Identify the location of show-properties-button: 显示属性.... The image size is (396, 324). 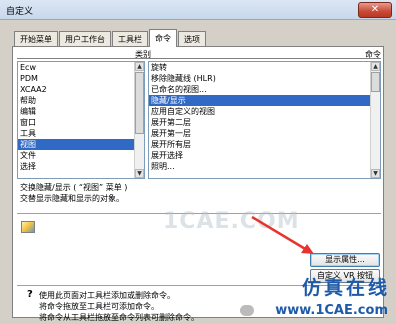
(345, 260).